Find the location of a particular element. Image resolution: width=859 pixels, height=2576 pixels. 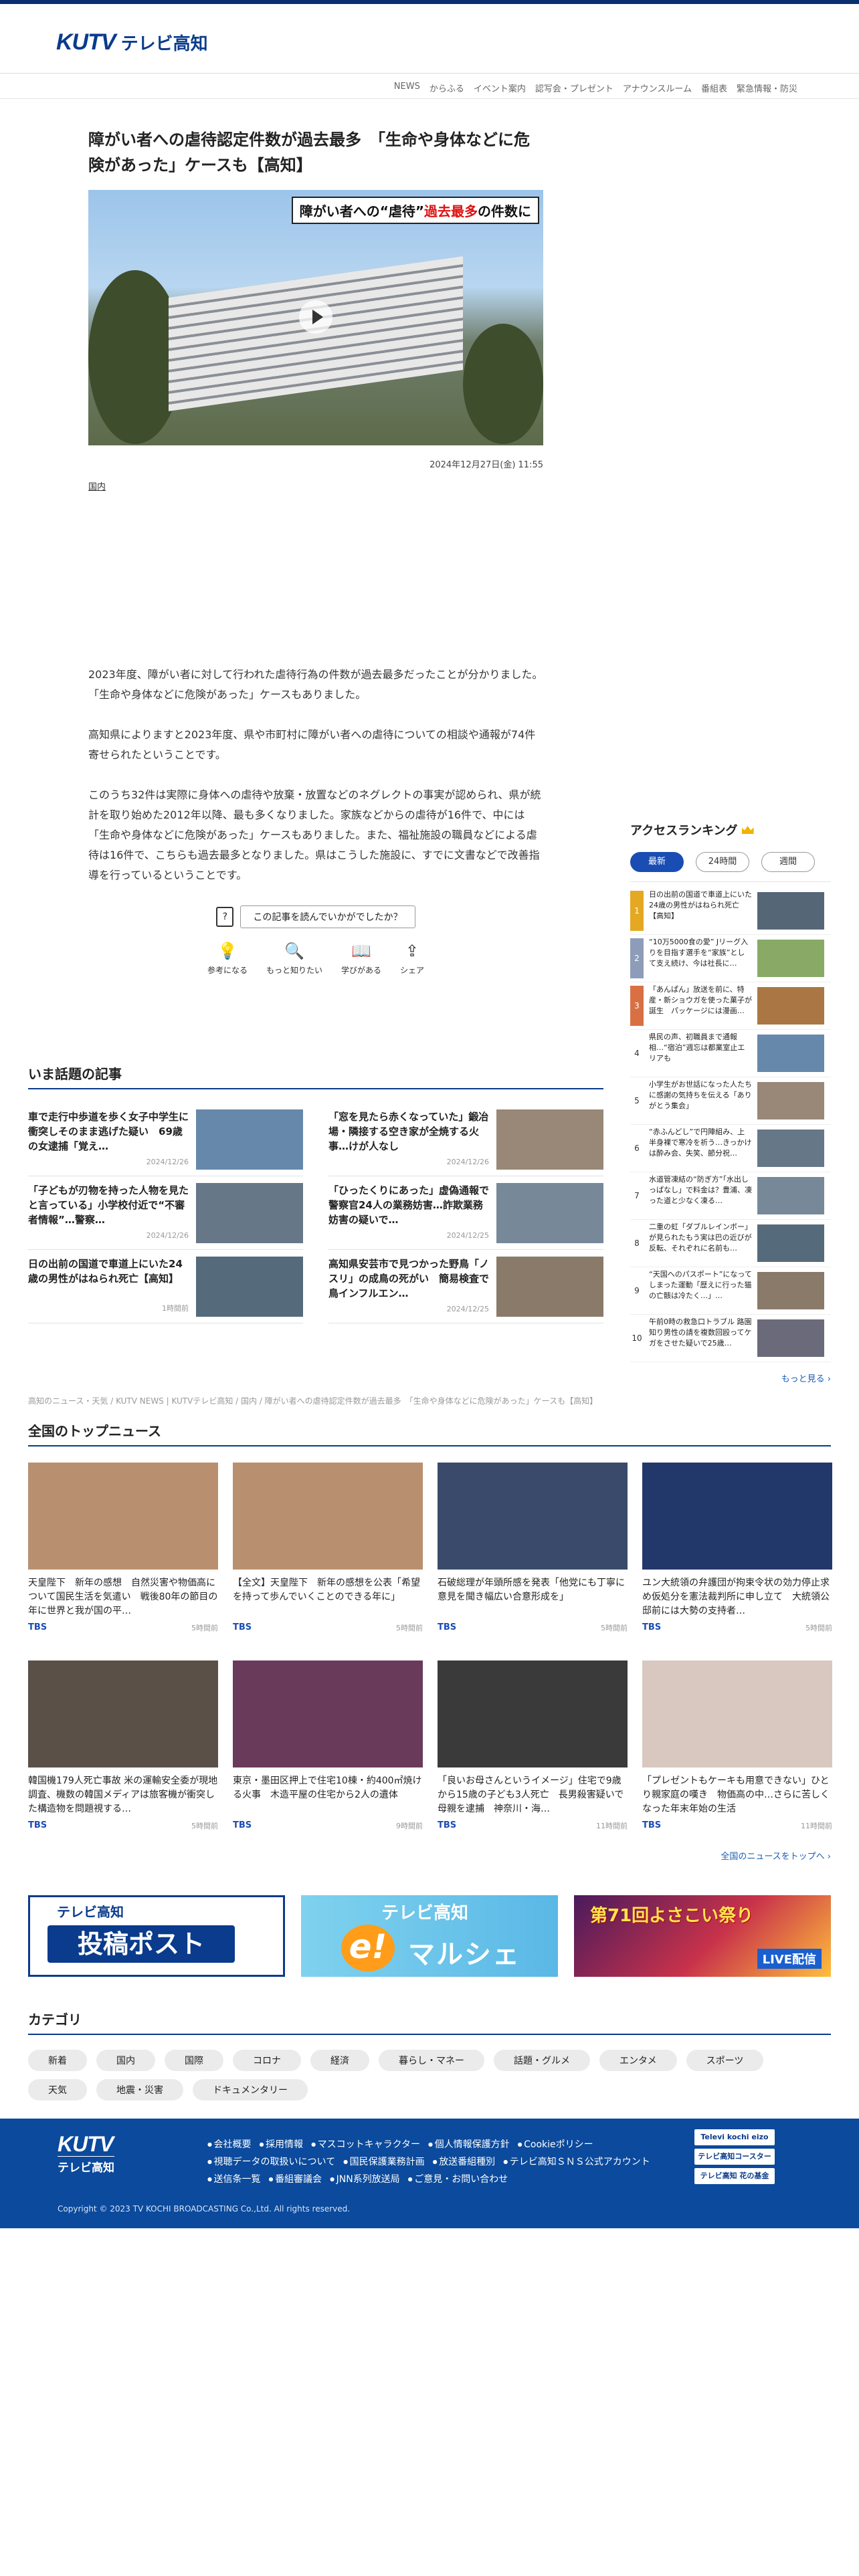

footer-link: 国民保護業務計画 is located at coordinates (384, 2162).